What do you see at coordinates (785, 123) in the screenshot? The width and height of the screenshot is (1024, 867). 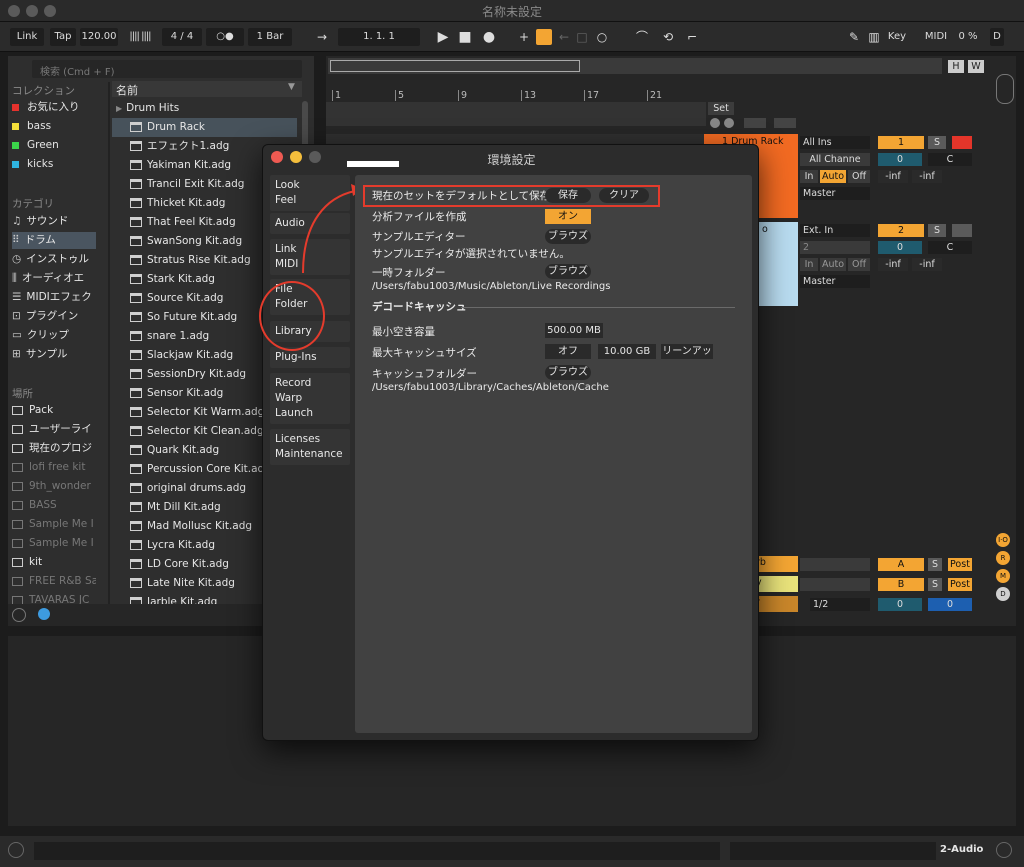 I see `lock-icon` at bounding box center [785, 123].